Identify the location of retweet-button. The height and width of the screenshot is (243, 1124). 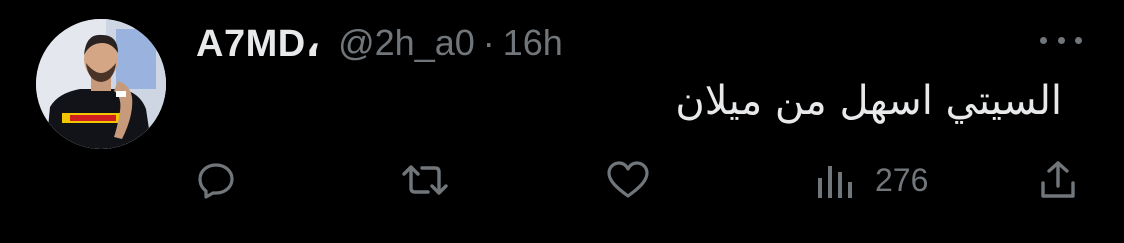
(425, 180).